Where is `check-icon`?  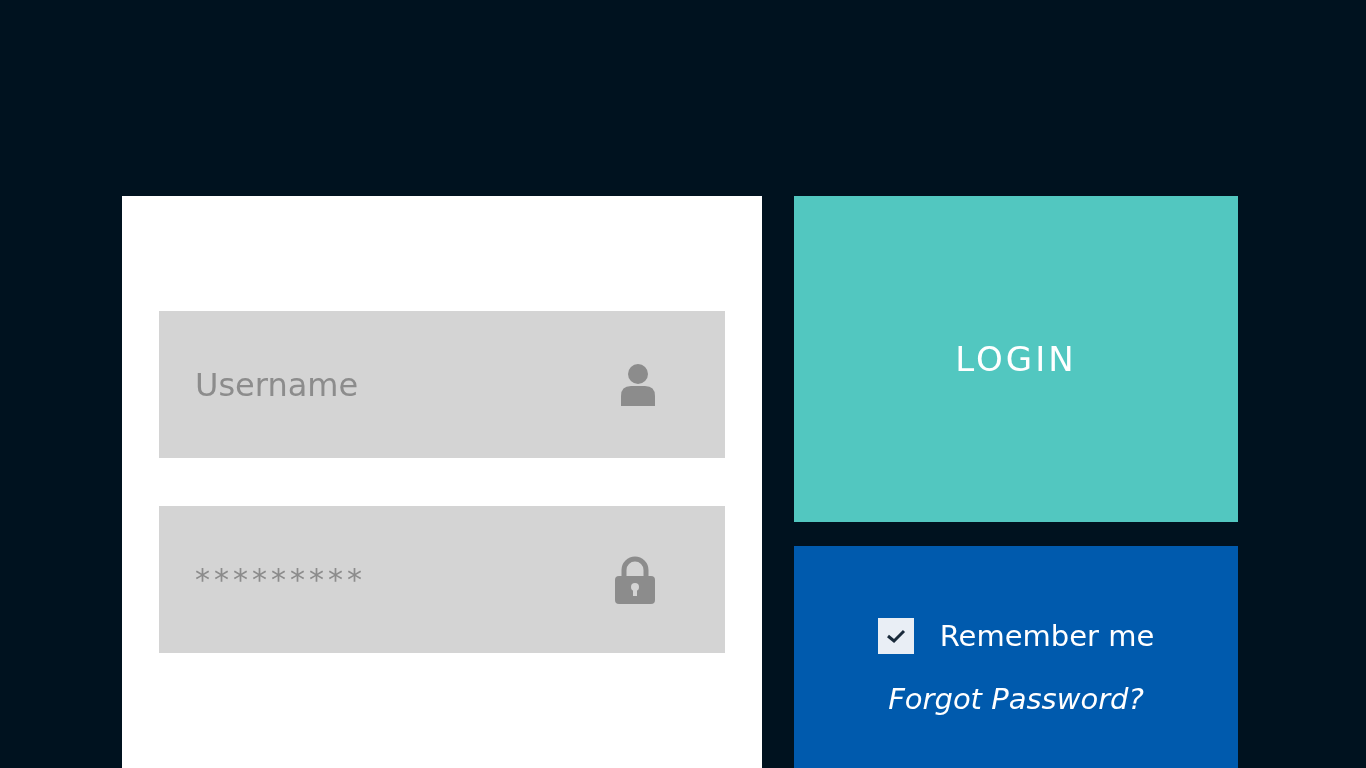
check-icon is located at coordinates (895, 636).